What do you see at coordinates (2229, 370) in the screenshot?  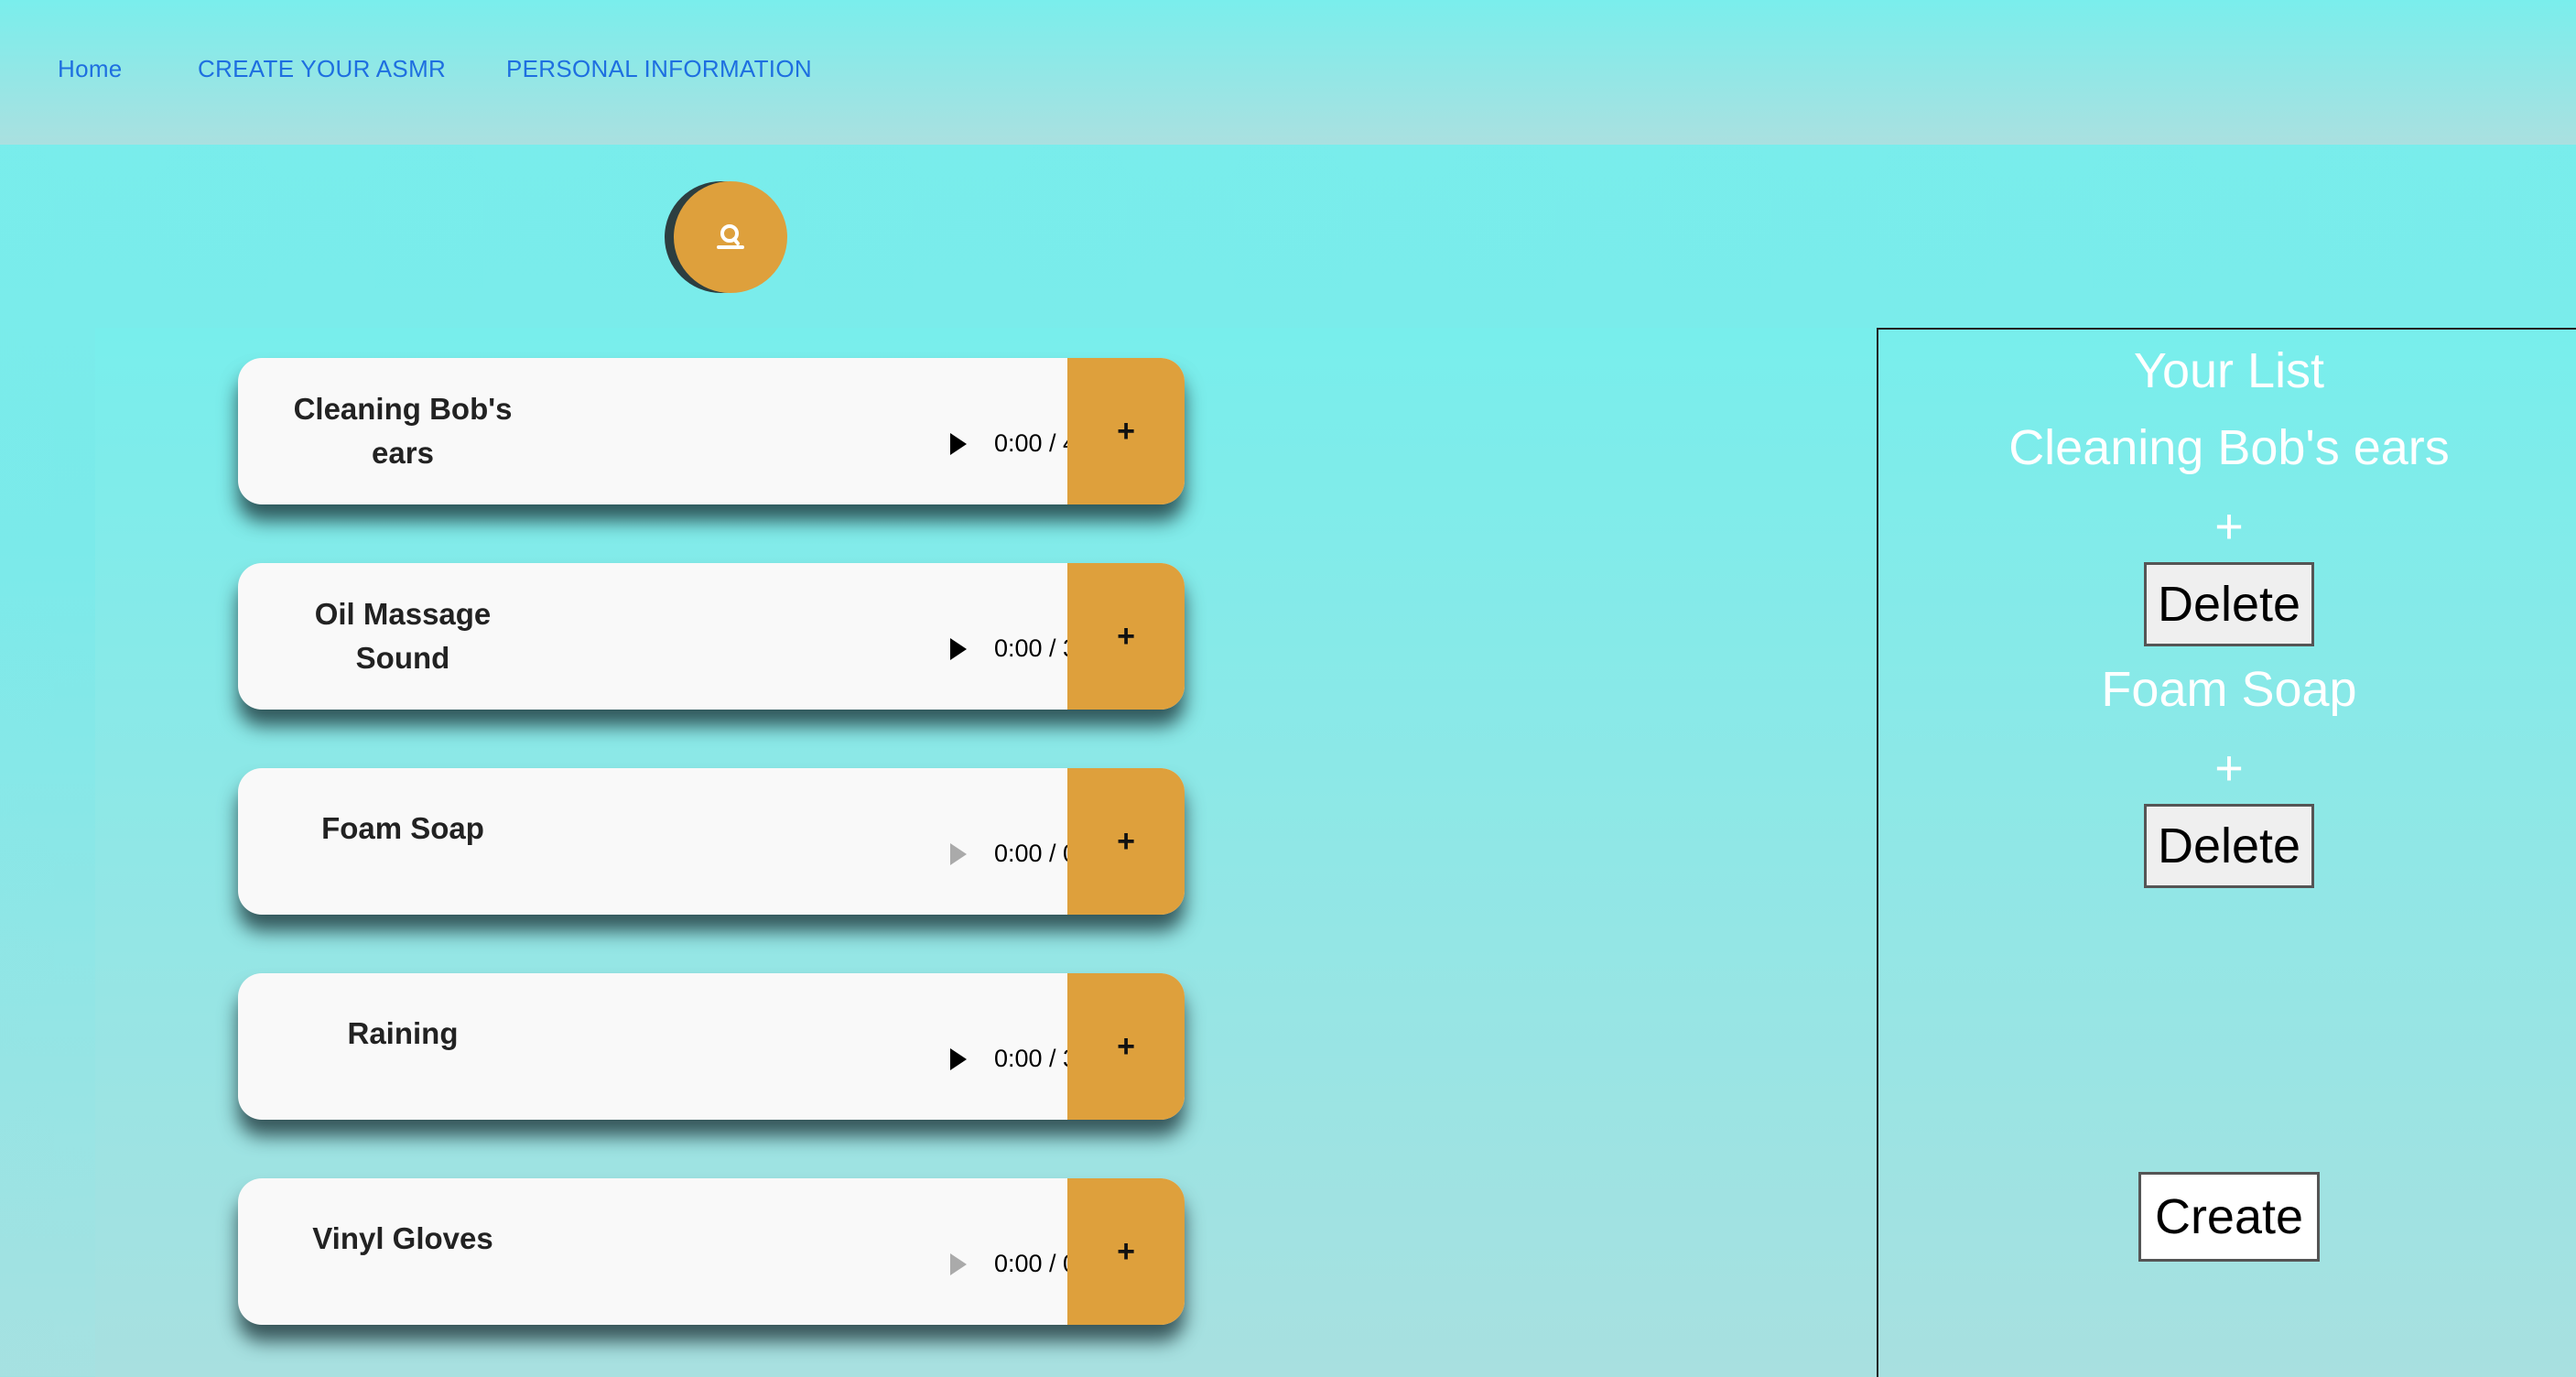 I see `your-list-heading: Your List` at bounding box center [2229, 370].